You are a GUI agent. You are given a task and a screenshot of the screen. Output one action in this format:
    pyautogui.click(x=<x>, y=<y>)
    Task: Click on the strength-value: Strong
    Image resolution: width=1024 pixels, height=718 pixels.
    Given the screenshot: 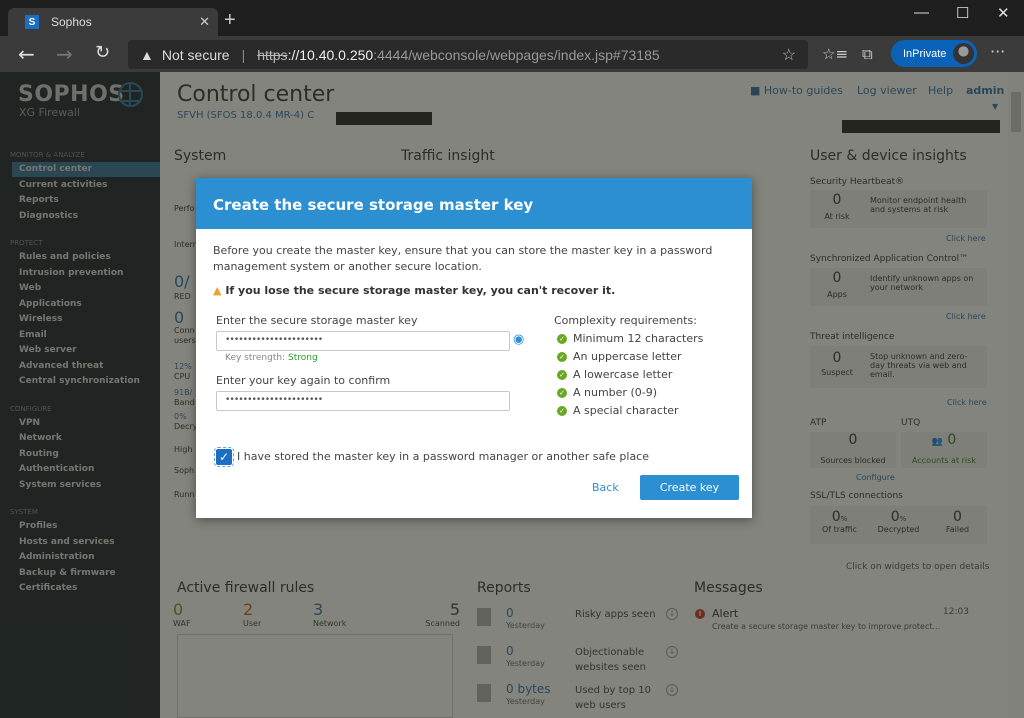 What is the action you would take?
    pyautogui.click(x=303, y=358)
    